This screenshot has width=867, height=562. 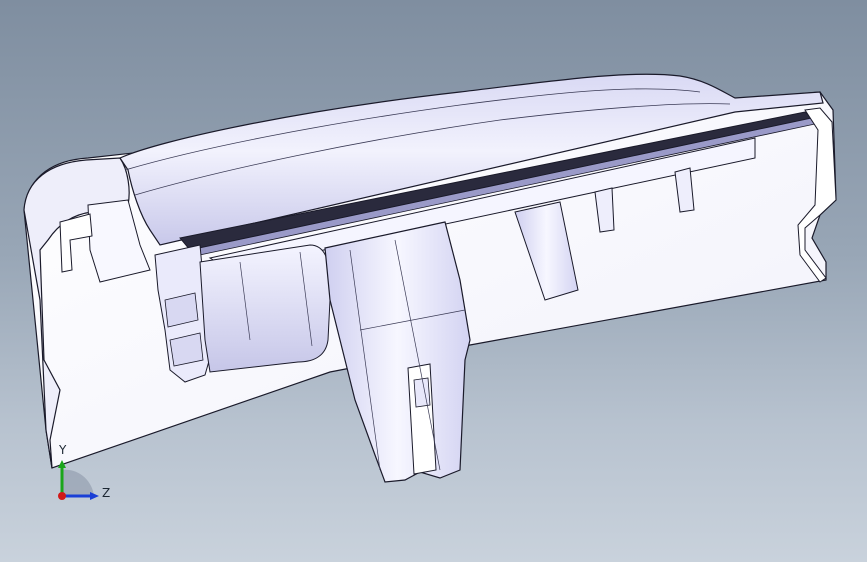 I want to click on z-axis-label: Z, so click(x=106, y=493).